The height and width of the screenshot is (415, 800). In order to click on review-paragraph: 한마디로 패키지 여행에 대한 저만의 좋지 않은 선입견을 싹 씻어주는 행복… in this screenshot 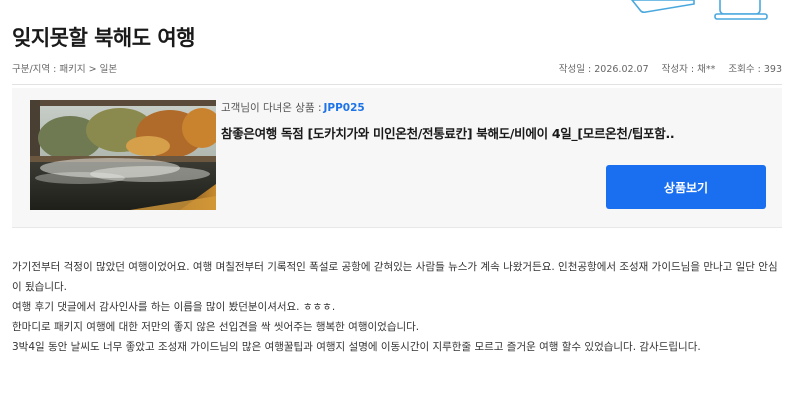, I will do `click(216, 327)`.